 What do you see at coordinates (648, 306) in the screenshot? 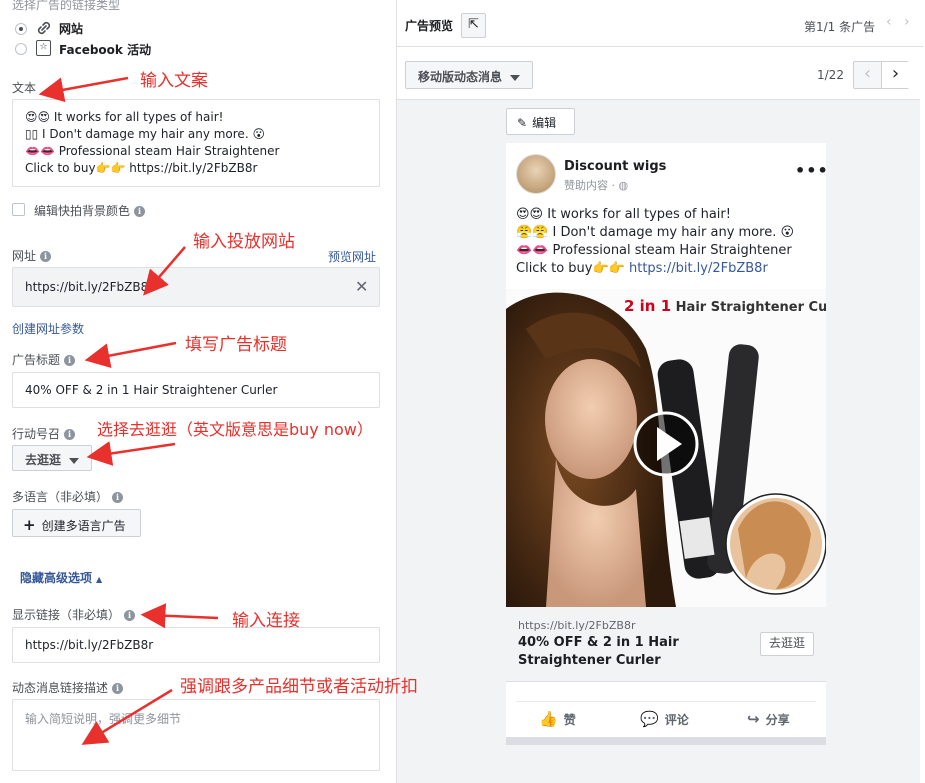
I see `image-title-bold: 2 in 1` at bounding box center [648, 306].